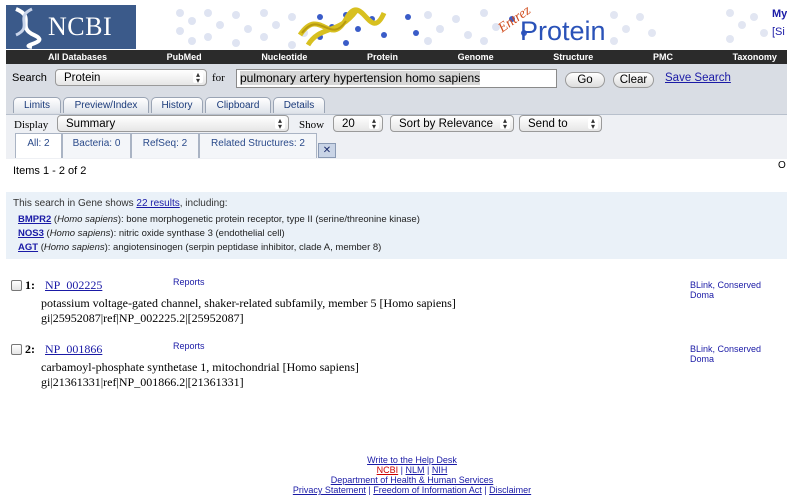  Describe the element at coordinates (470, 27) in the screenshot. I see `entrez-banner-image` at that location.